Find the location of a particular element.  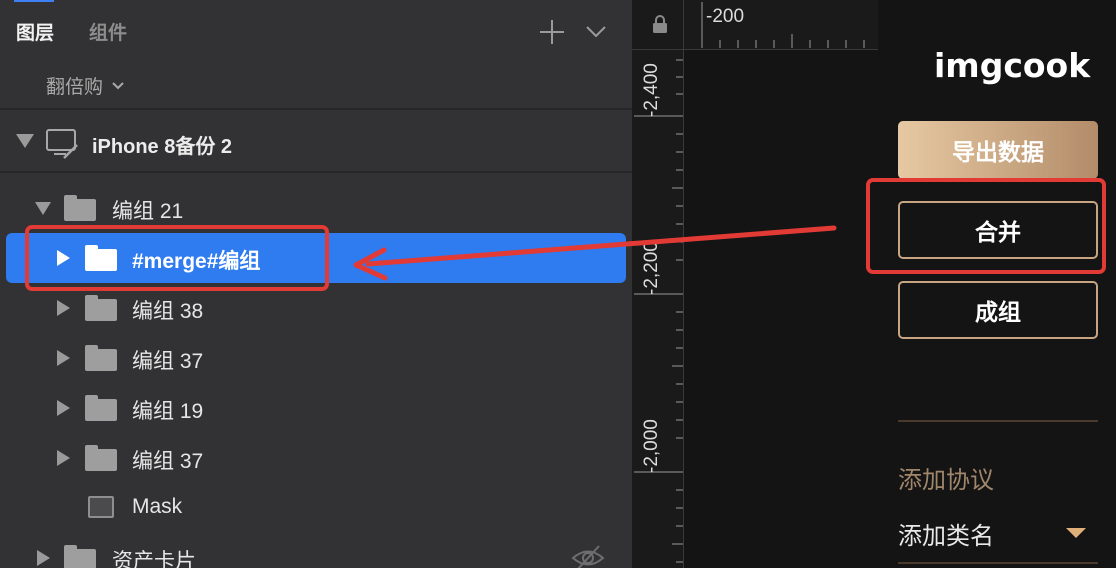

ruler-left-label: -2,200 is located at coordinates (651, 268).